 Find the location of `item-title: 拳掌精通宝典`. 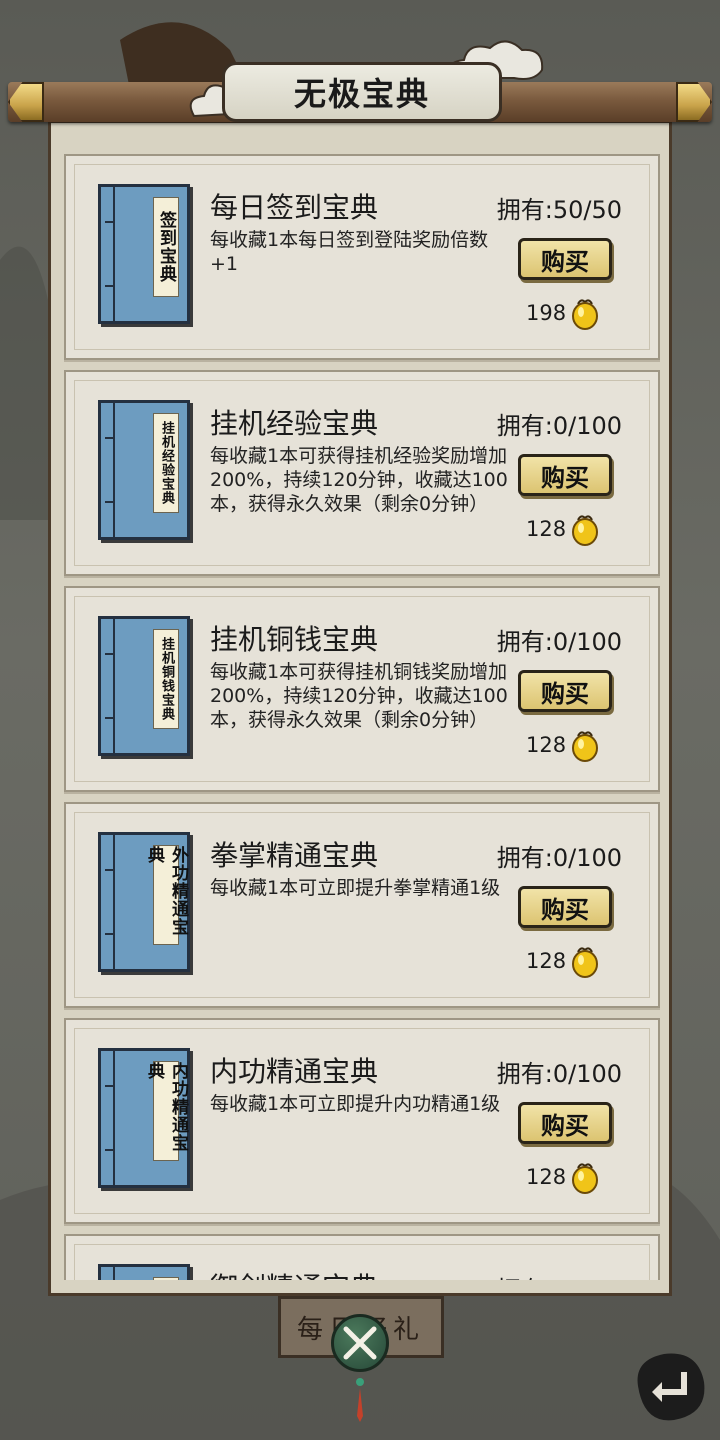

item-title: 拳掌精通宝典 is located at coordinates (294, 855).